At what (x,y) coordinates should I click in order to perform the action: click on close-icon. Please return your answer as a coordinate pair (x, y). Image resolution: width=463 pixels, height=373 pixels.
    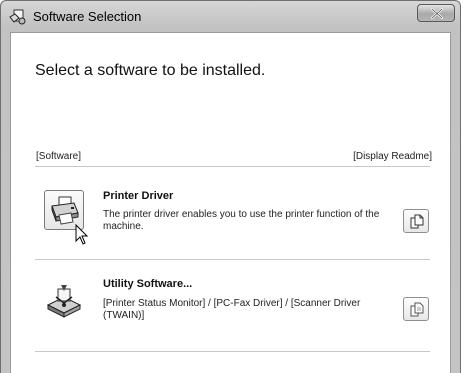
    Looking at the image, I should click on (437, 13).